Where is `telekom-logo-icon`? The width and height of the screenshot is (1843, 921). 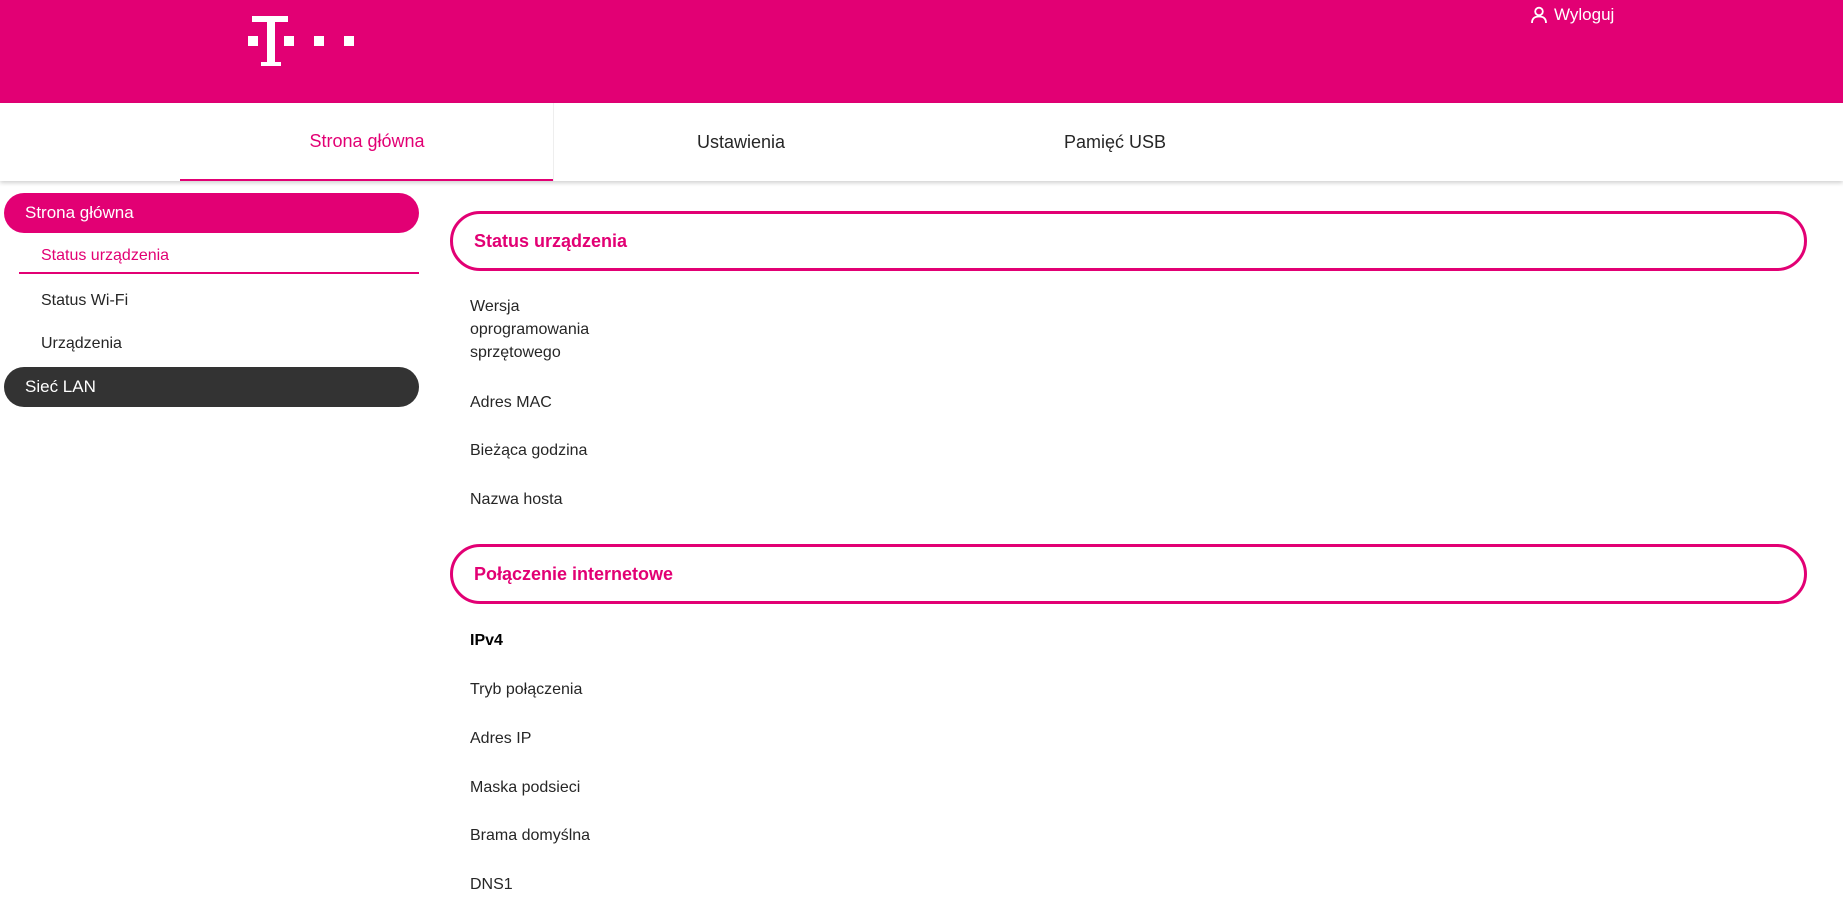
telekom-logo-icon is located at coordinates (304, 42).